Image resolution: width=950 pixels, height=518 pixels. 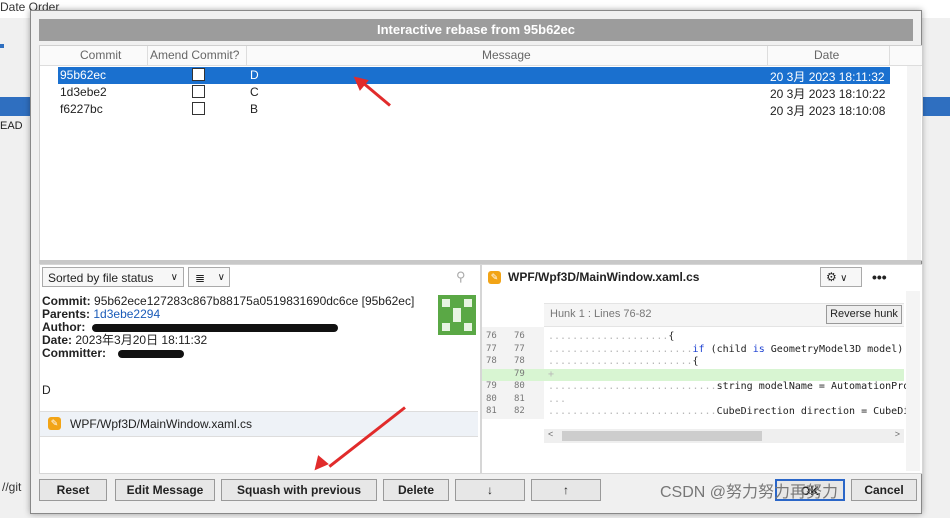 I want to click on sort-dropdown: Sorted by file status ∨, so click(x=113, y=277).